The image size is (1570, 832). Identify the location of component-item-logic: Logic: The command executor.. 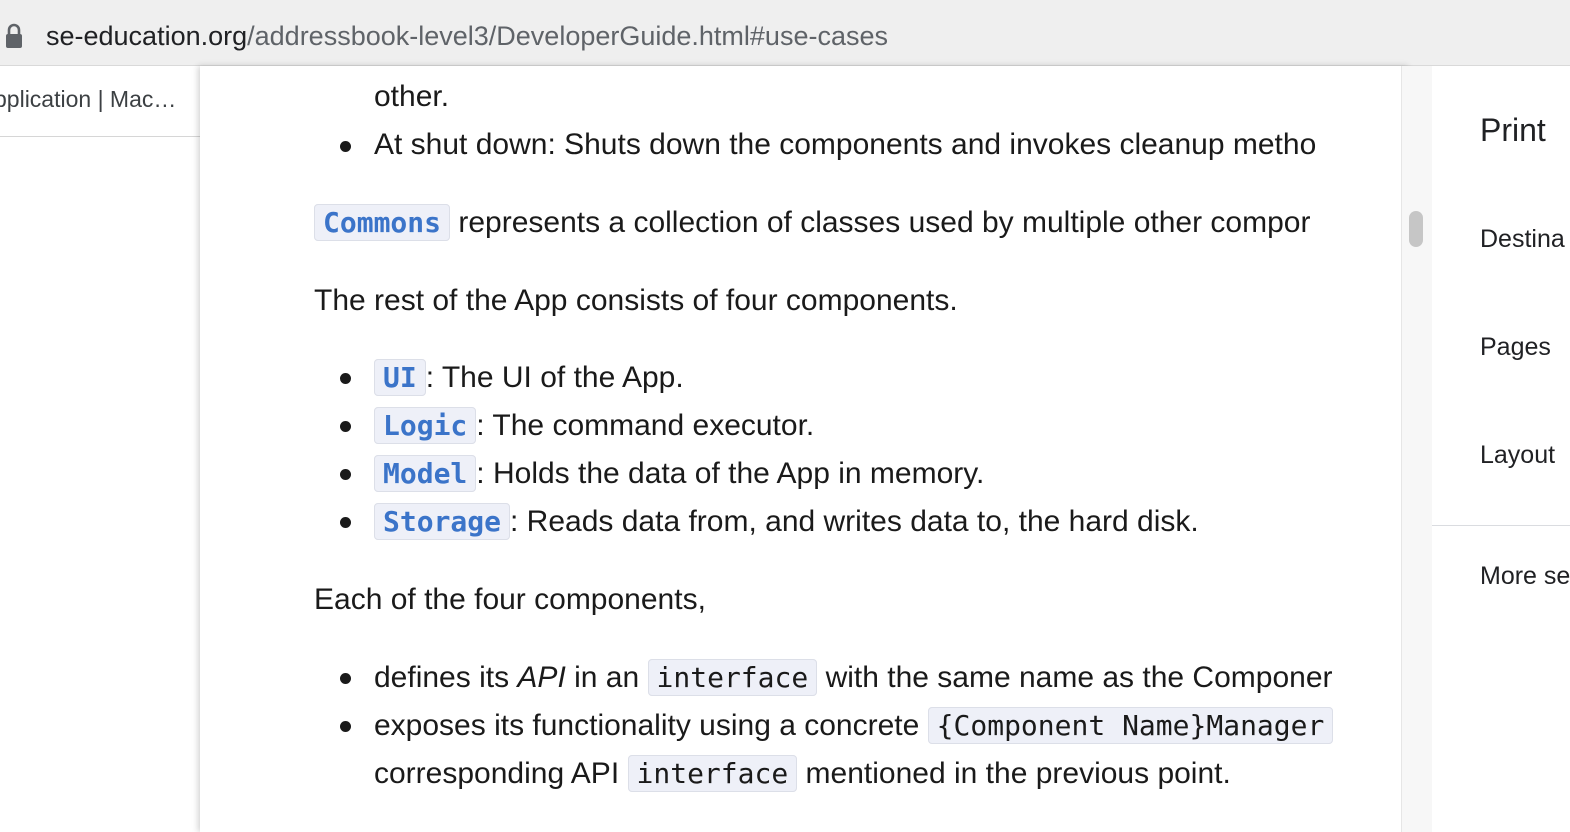
(594, 426).